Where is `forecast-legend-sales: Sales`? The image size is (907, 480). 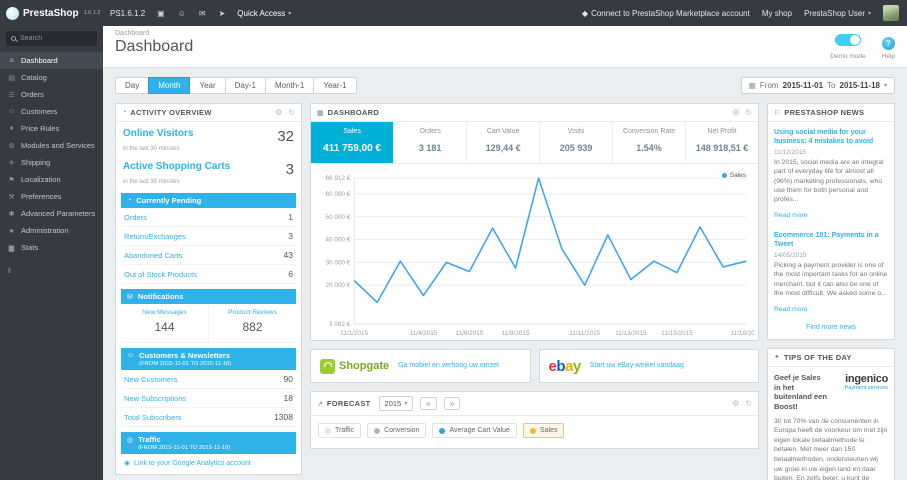 forecast-legend-sales: Sales is located at coordinates (543, 430).